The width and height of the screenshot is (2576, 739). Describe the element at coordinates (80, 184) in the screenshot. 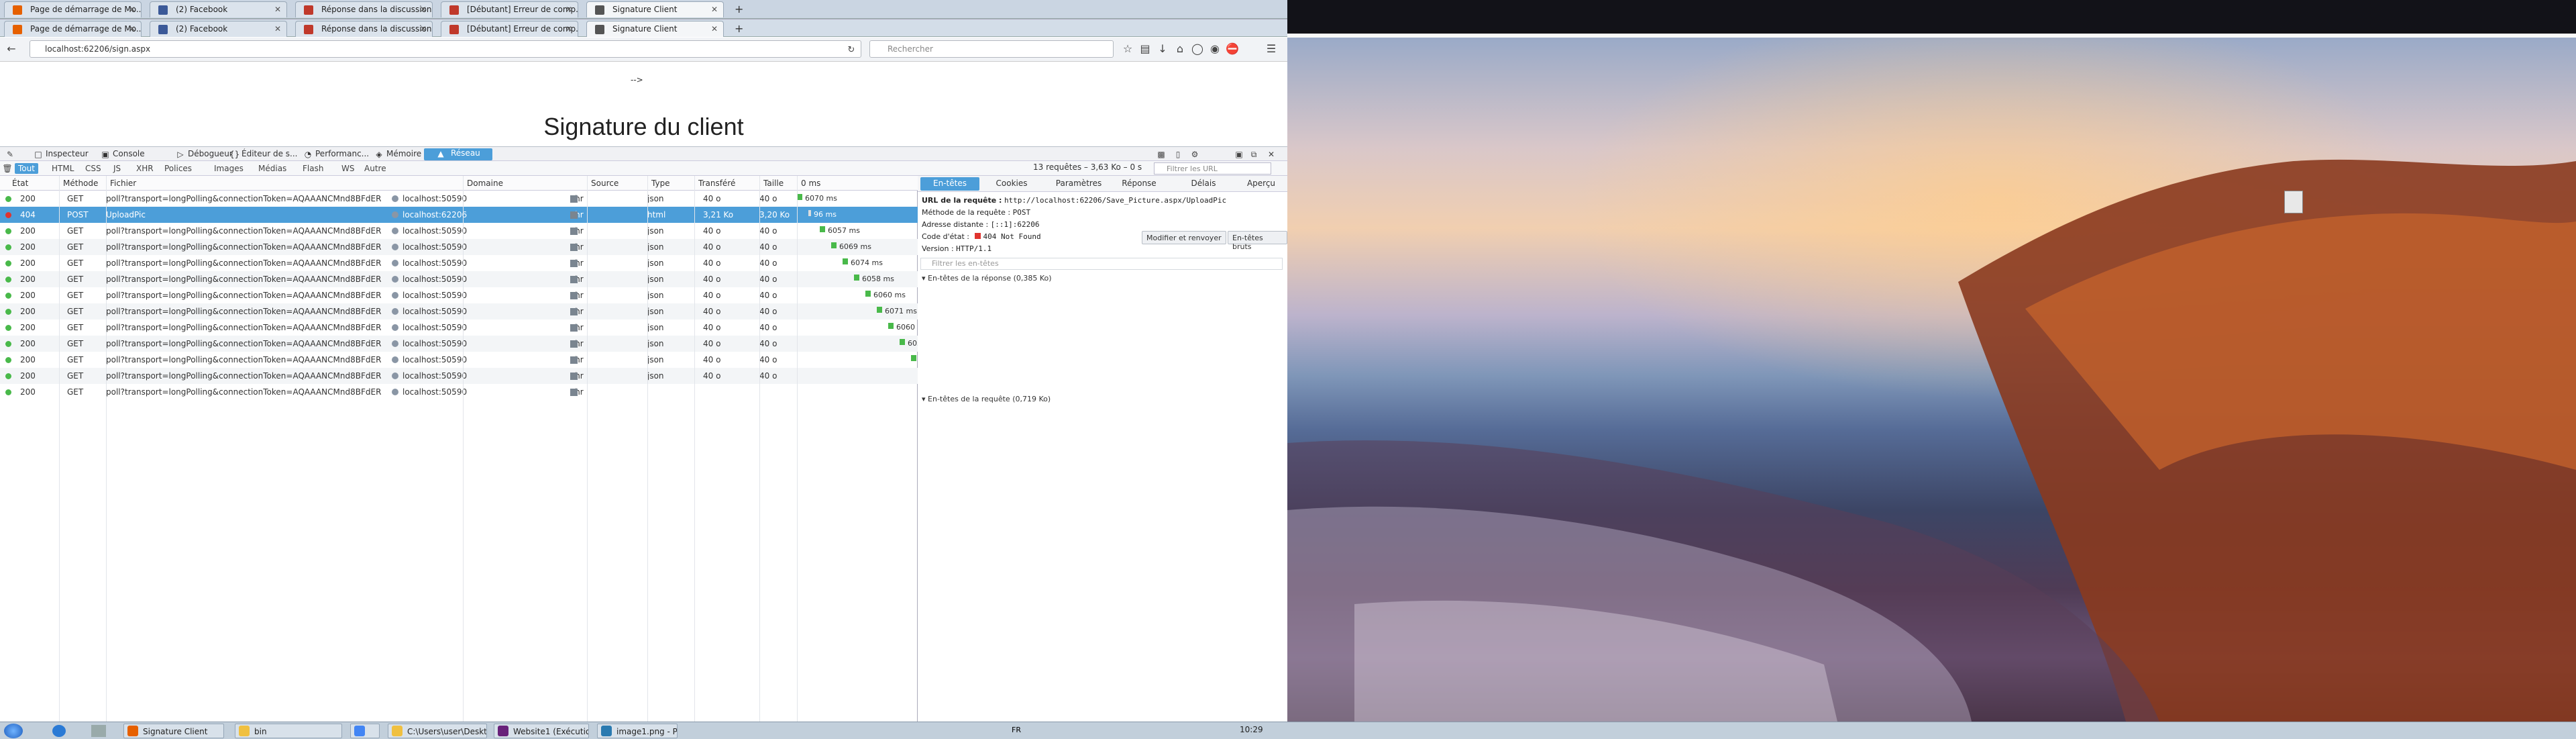

I see `column-header: Méthode` at that location.